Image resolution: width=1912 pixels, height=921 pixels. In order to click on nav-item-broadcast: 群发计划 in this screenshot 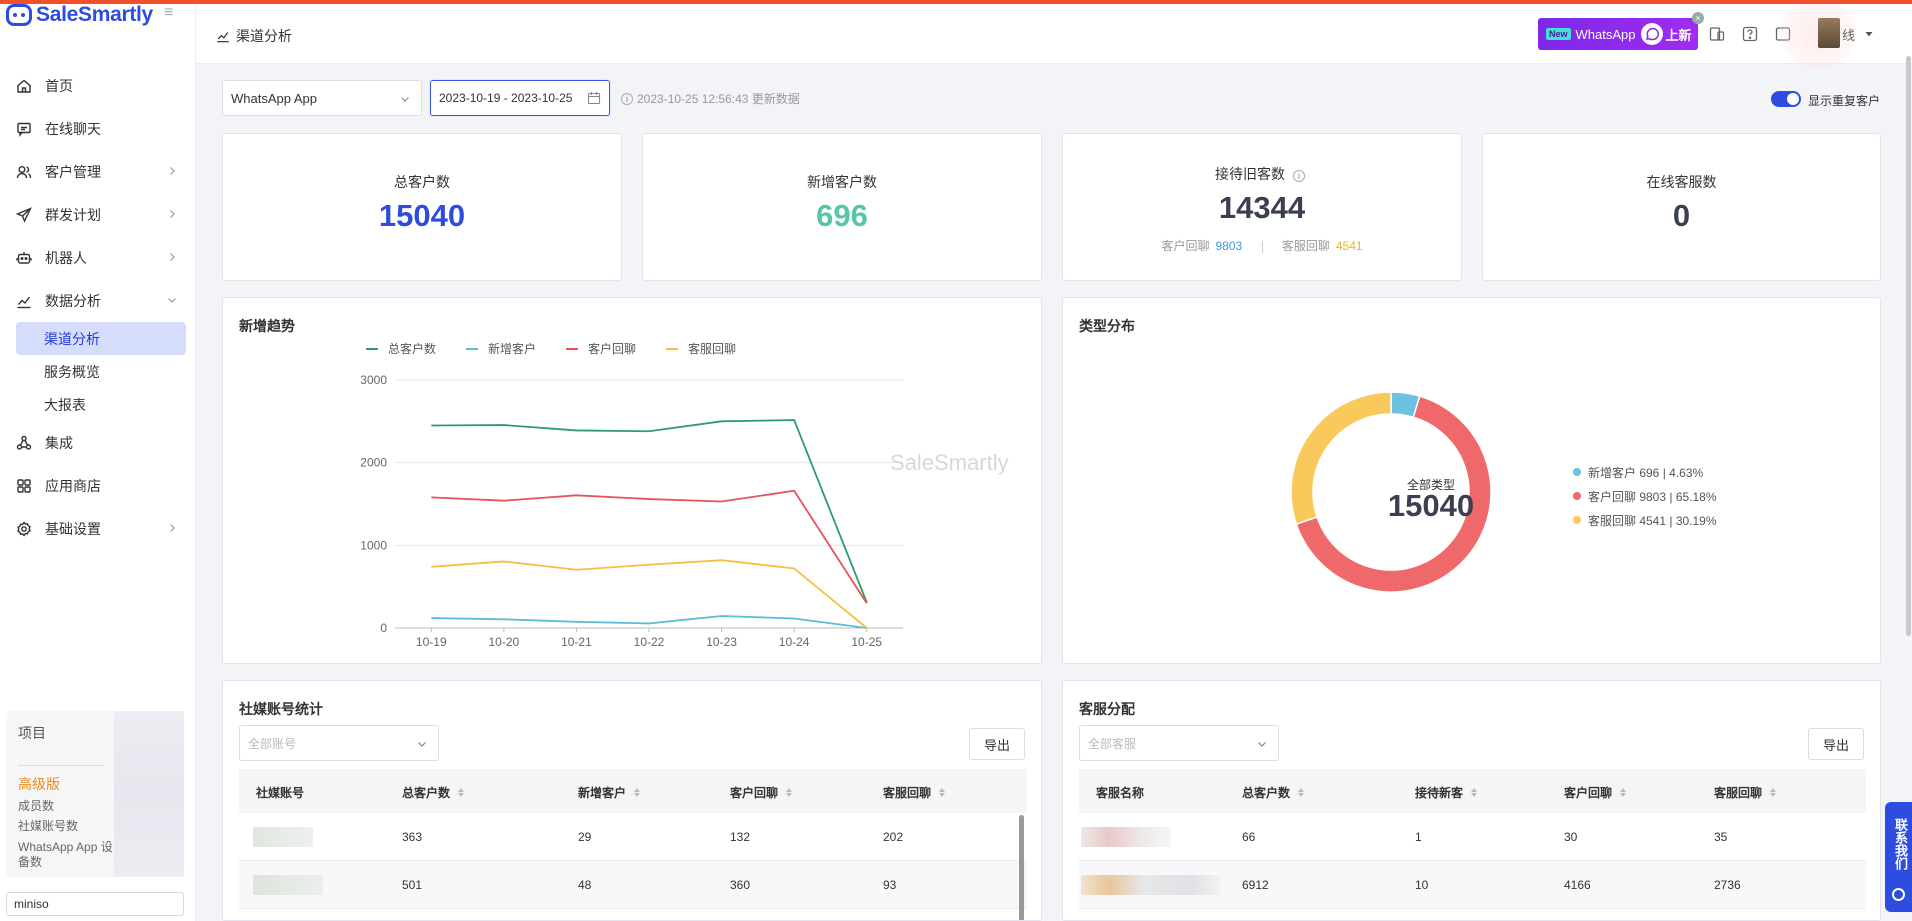, I will do `click(98, 214)`.